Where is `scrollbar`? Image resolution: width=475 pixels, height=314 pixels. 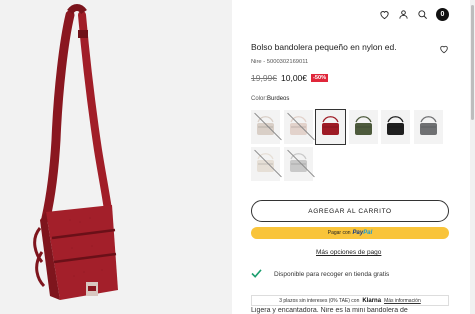
scrollbar is located at coordinates (472, 157).